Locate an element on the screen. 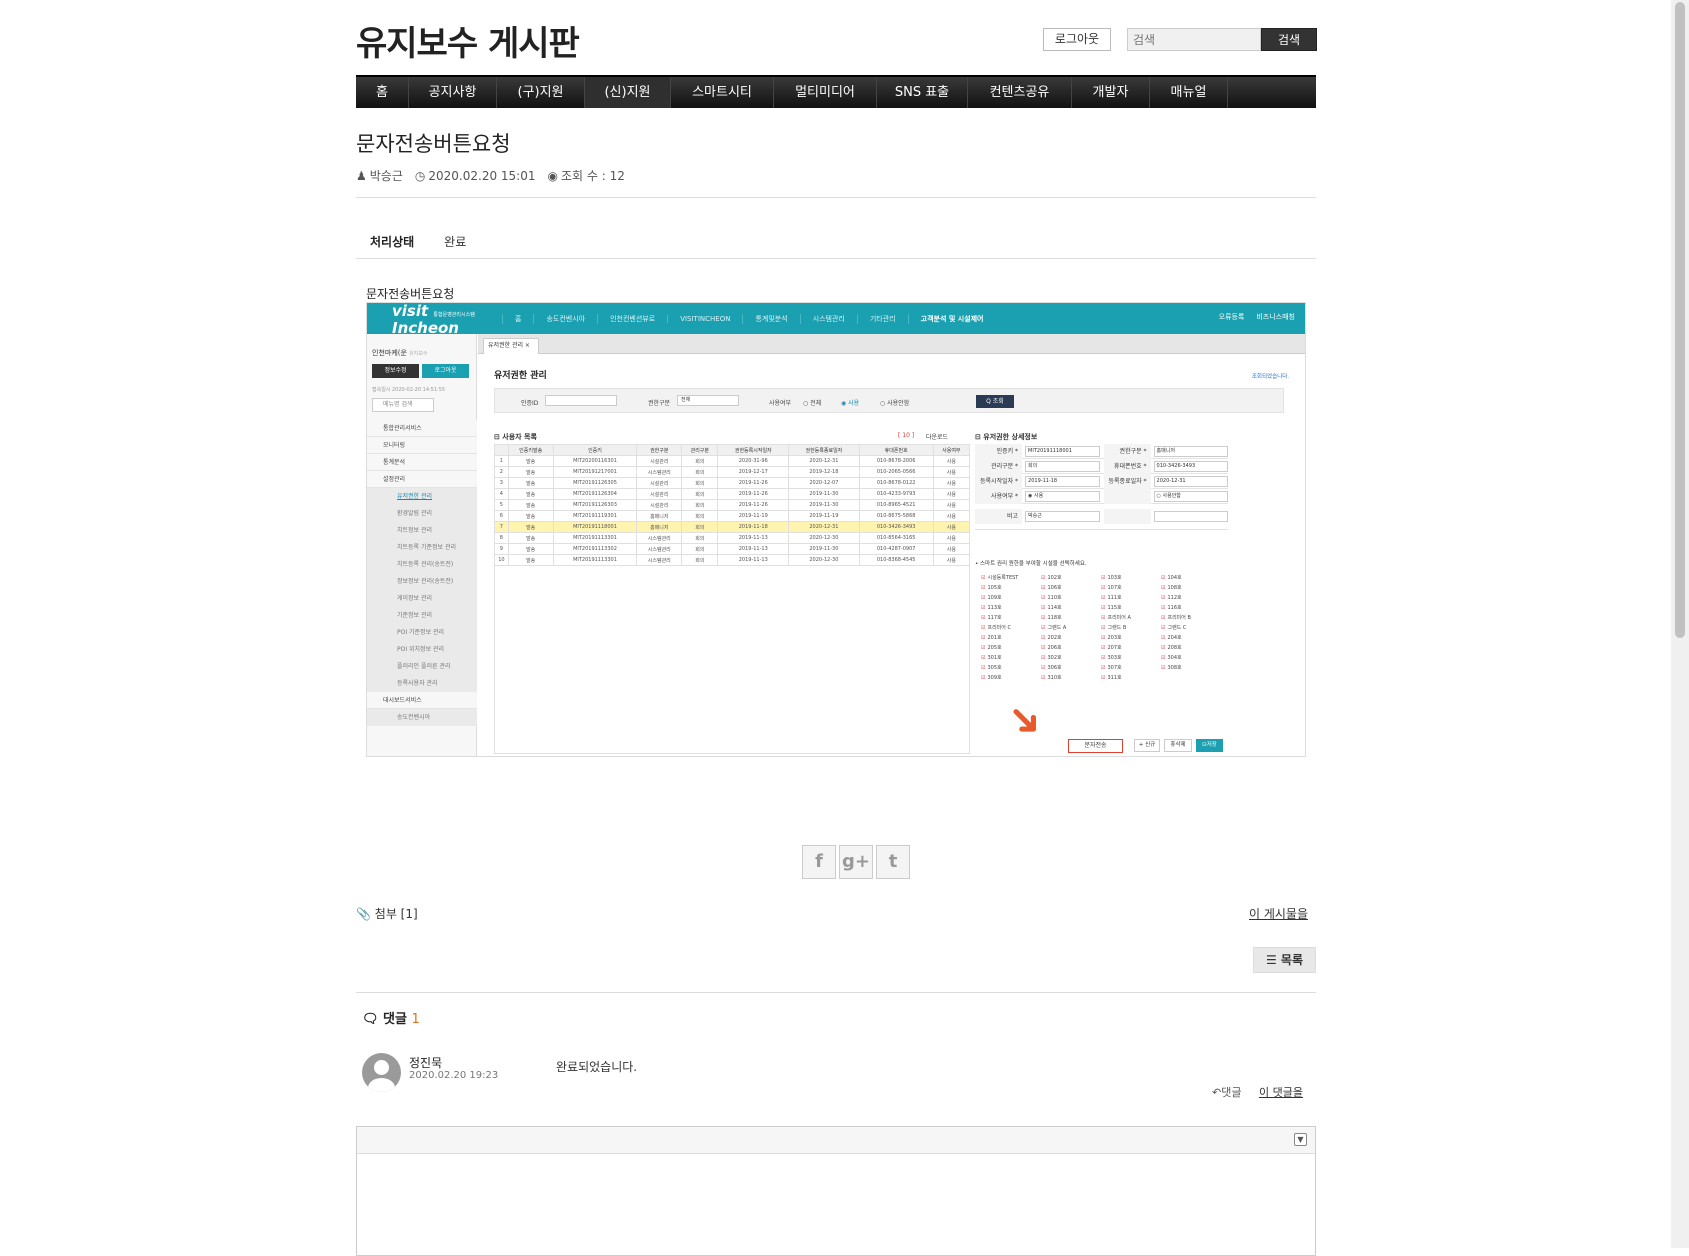  ss-checkbox: 303호 is located at coordinates (1131, 657).